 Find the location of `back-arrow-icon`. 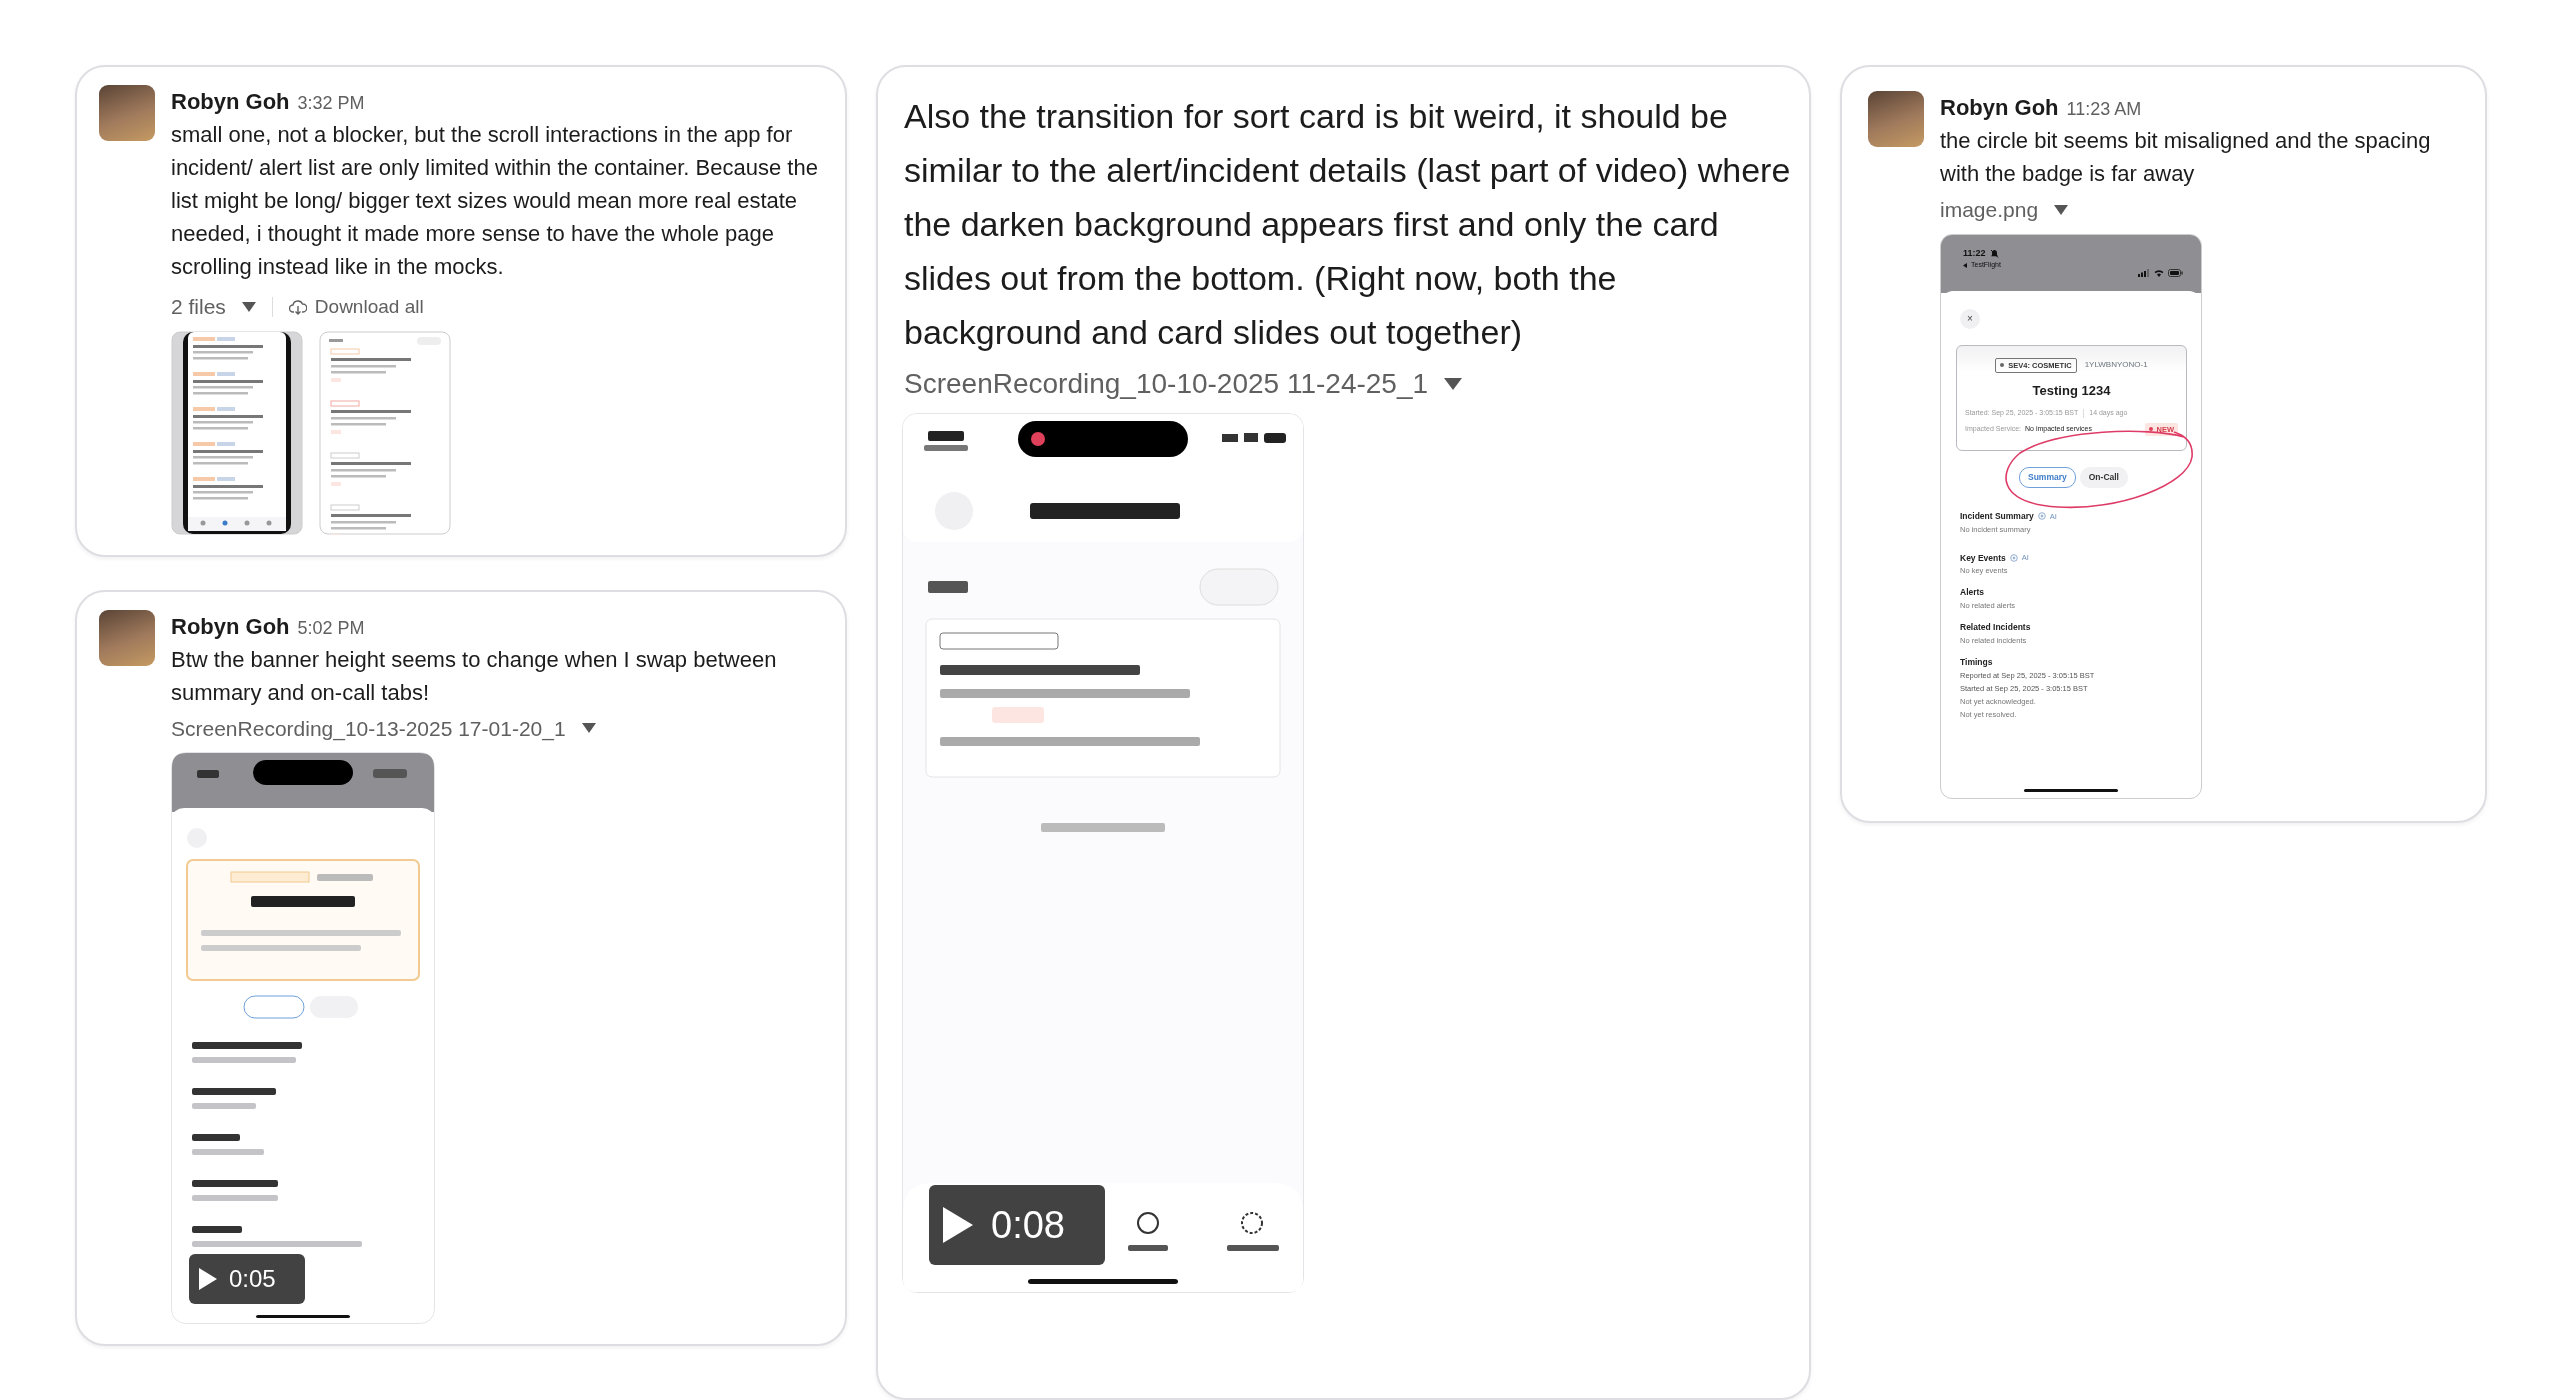

back-arrow-icon is located at coordinates (1965, 265).